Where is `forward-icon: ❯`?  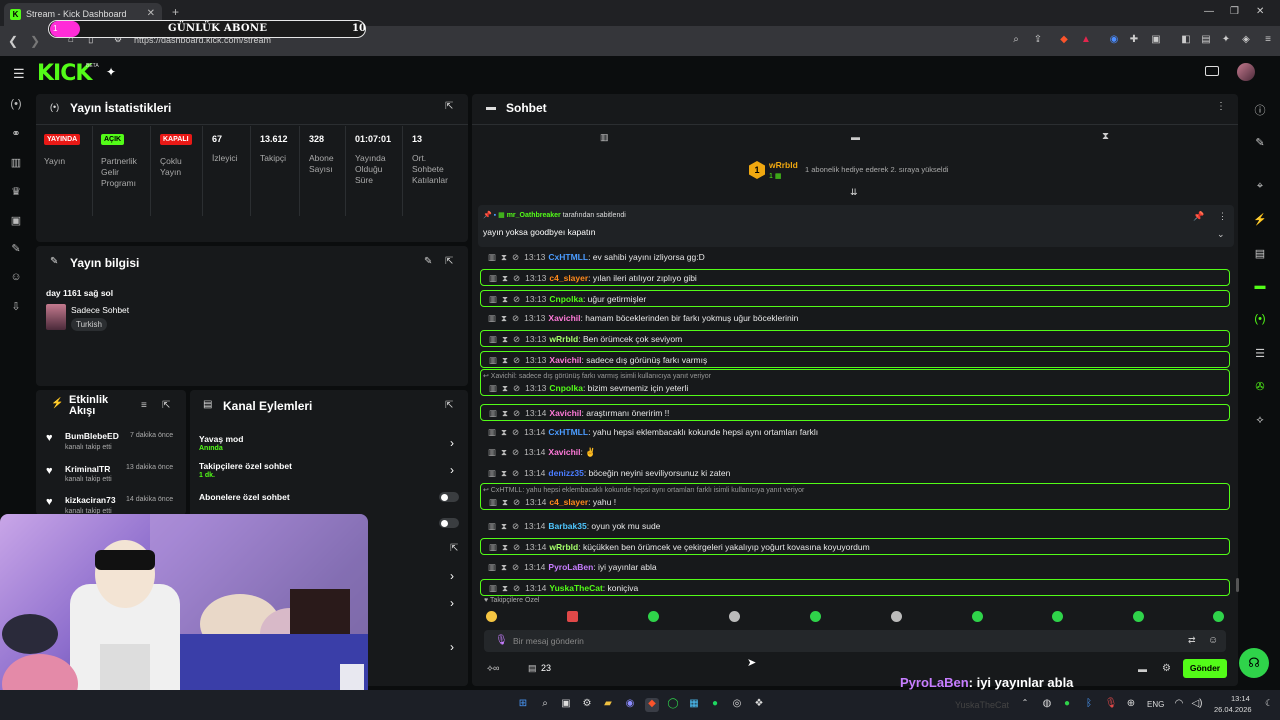 forward-icon: ❯ is located at coordinates (35, 41).